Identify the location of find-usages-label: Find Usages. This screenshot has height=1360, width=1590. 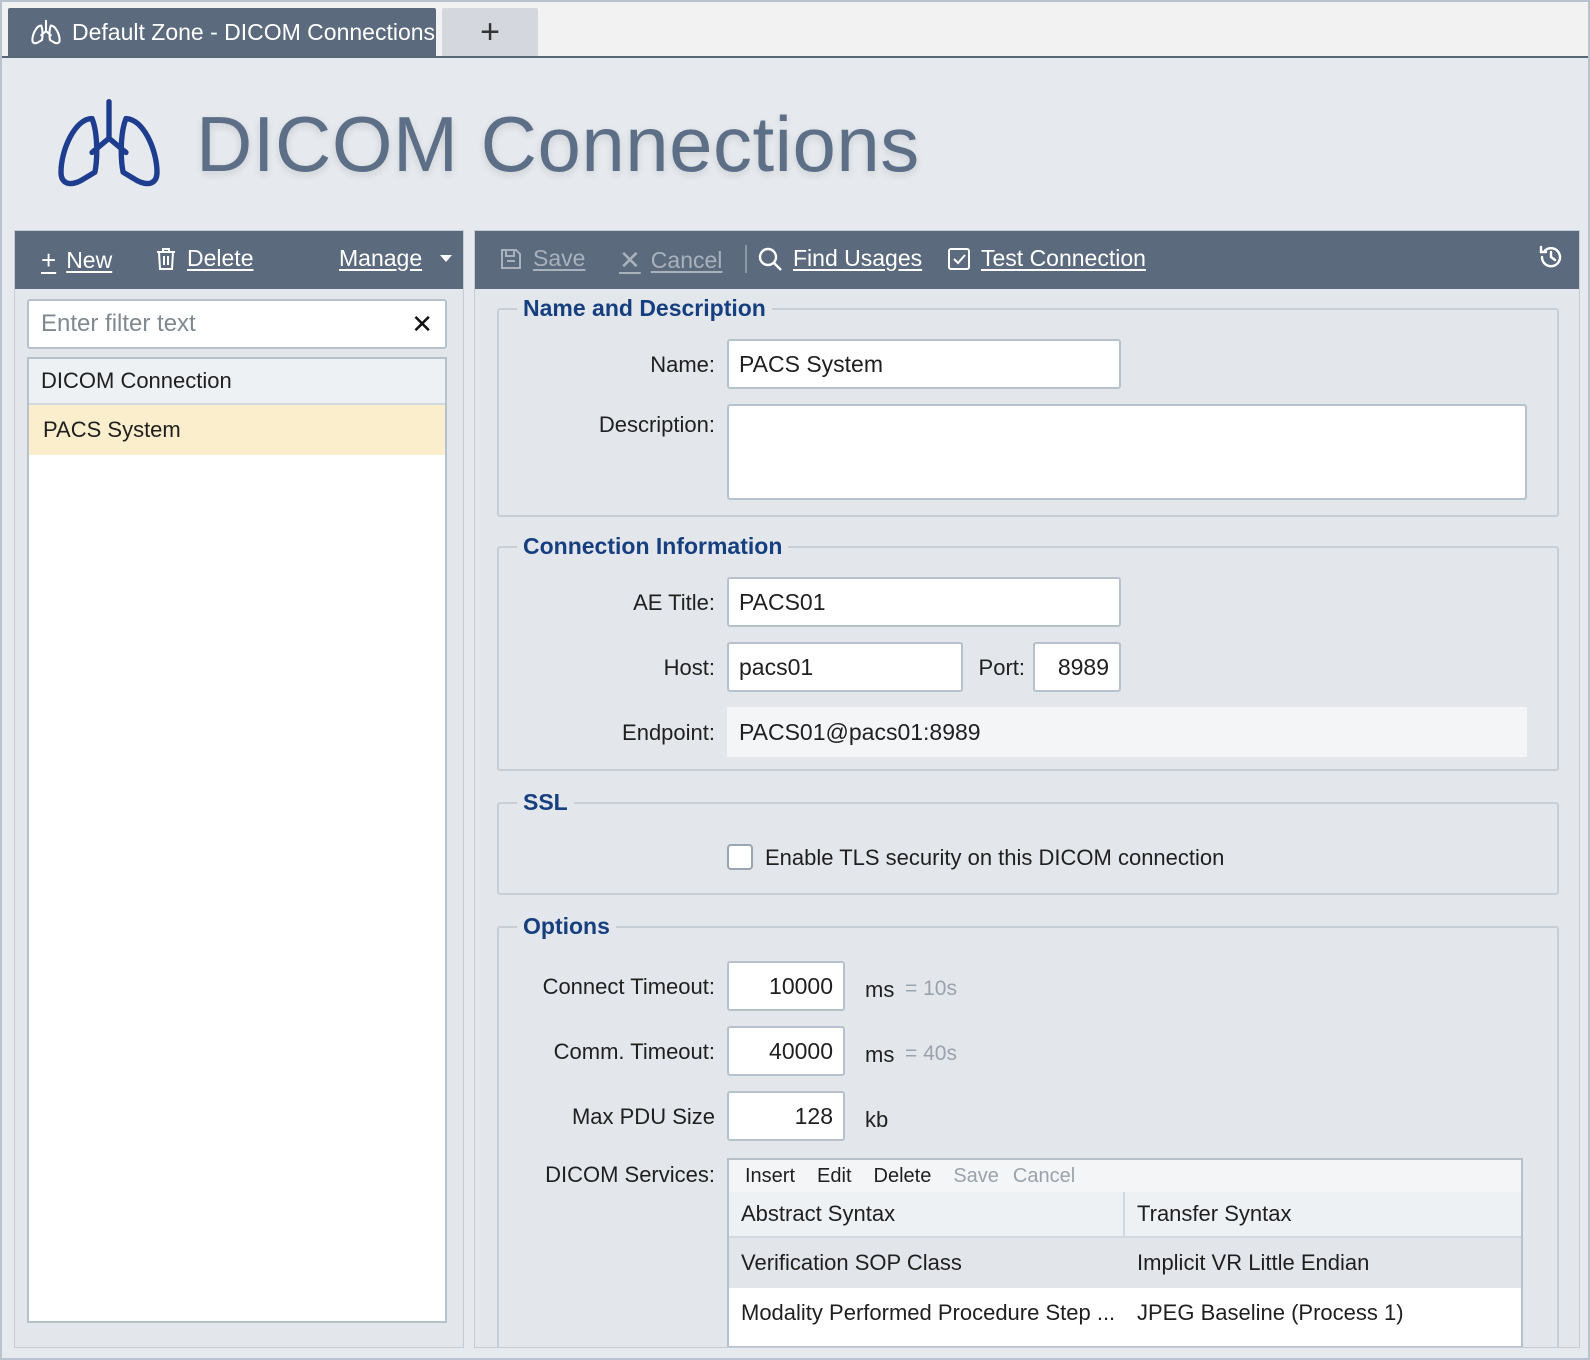
(858, 258).